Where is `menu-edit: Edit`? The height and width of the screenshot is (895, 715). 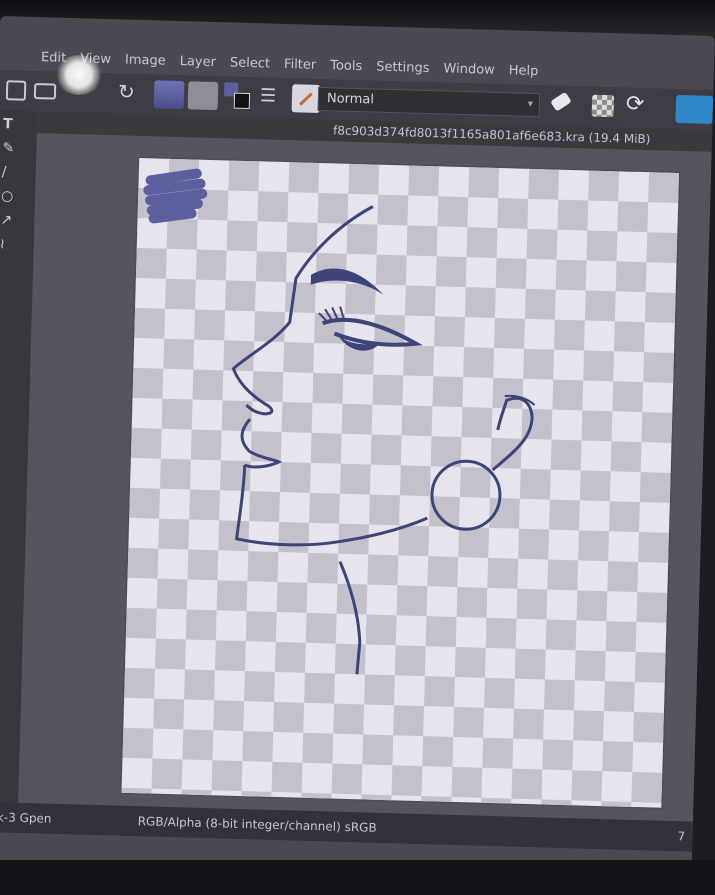 menu-edit: Edit is located at coordinates (54, 58).